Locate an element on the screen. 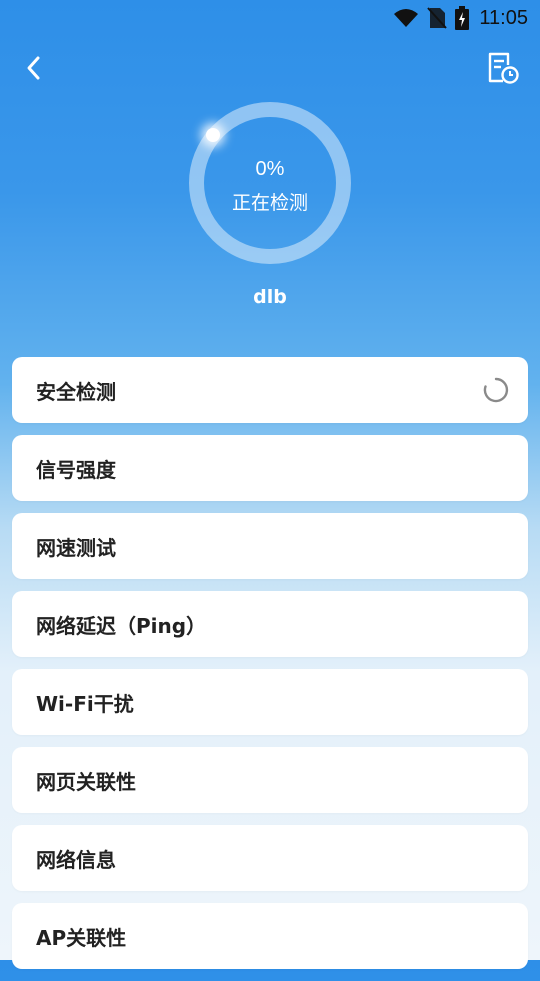 The image size is (540, 981). report-clock-icon is located at coordinates (502, 70).